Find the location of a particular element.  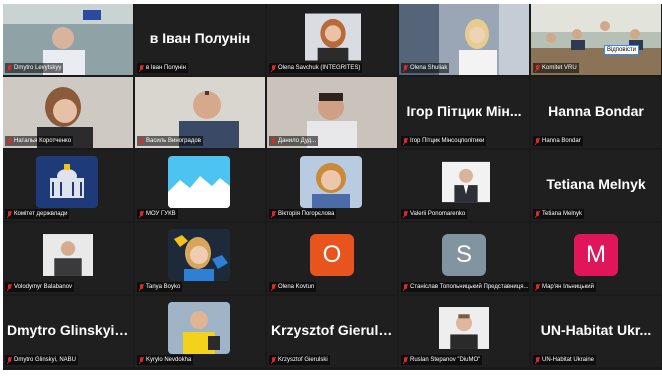

participant-name: UN-Habitat Ukraine is located at coordinates (565, 360).